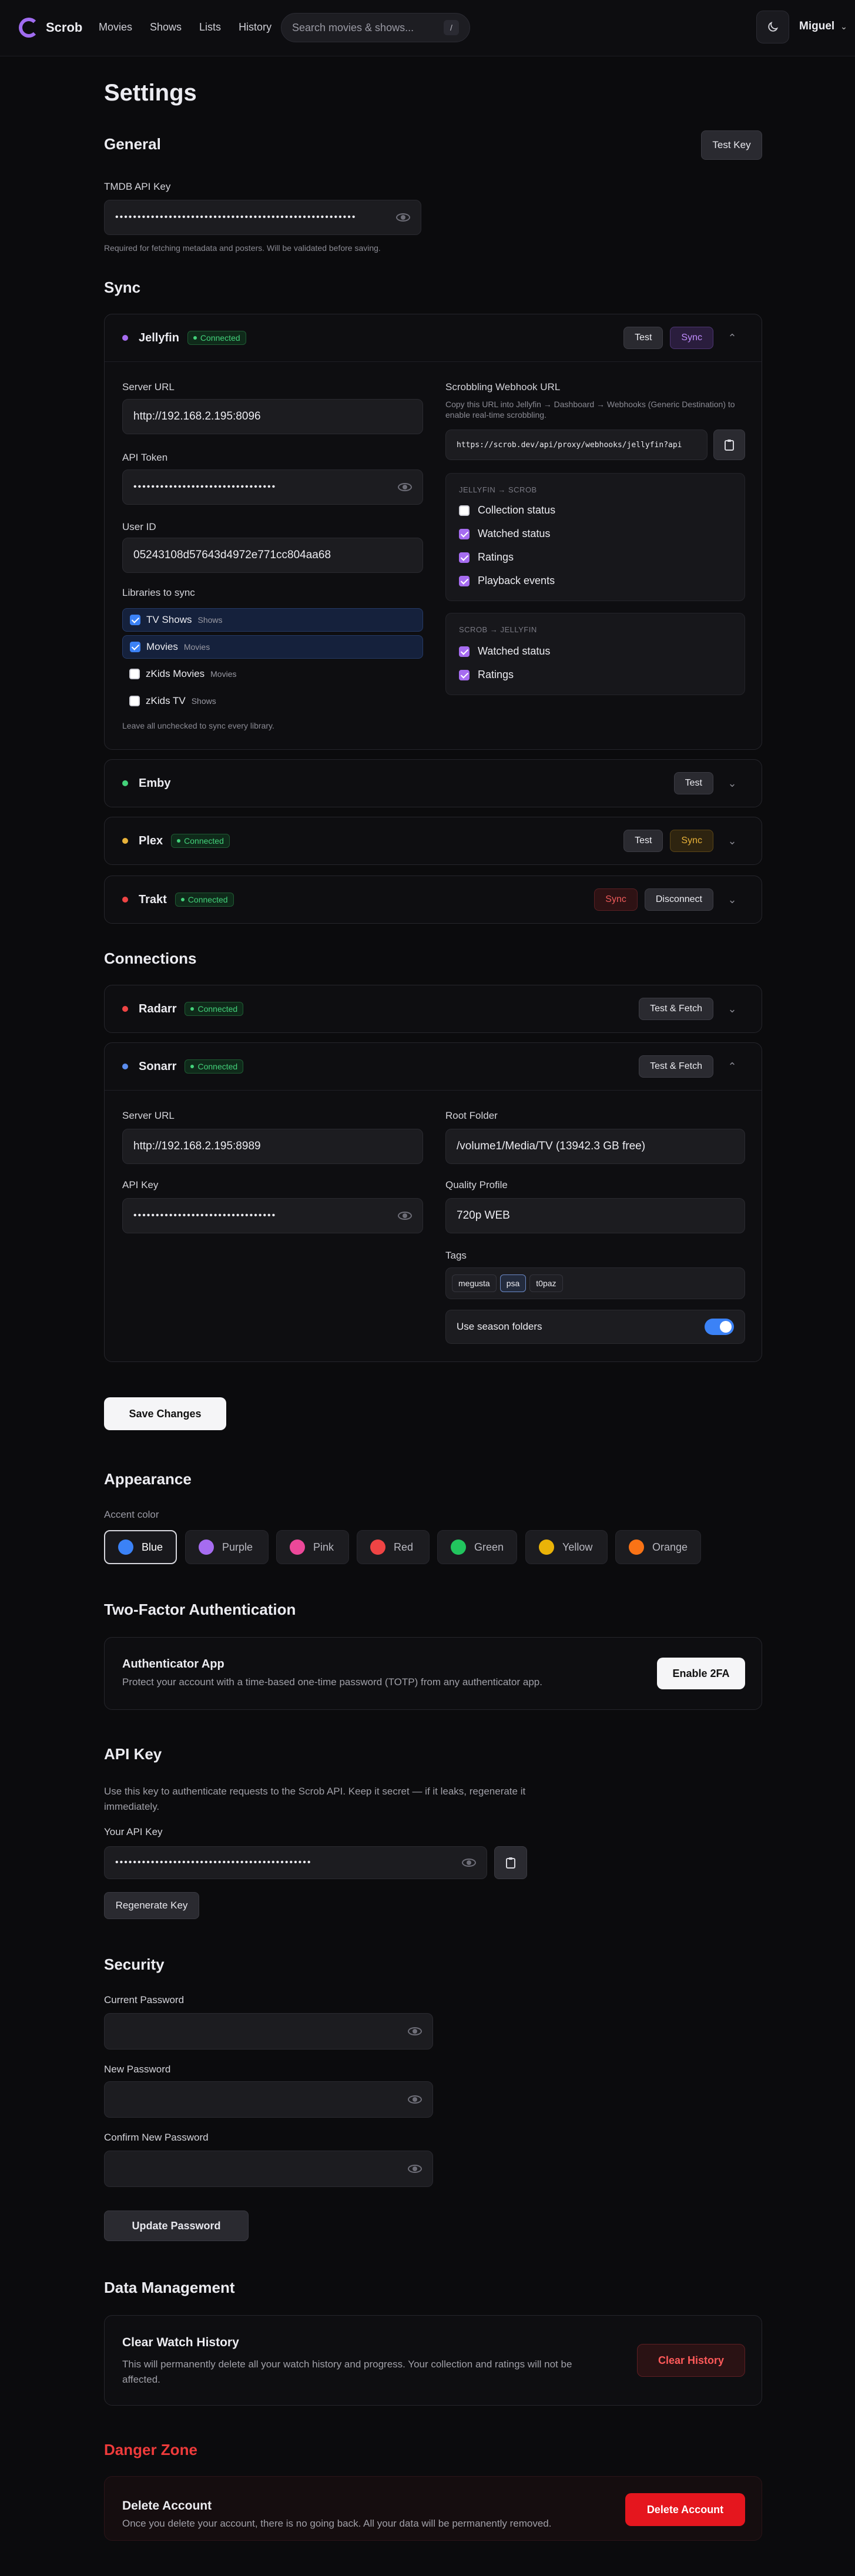  What do you see at coordinates (166, 27) in the screenshot?
I see `nav-shows: Shows` at bounding box center [166, 27].